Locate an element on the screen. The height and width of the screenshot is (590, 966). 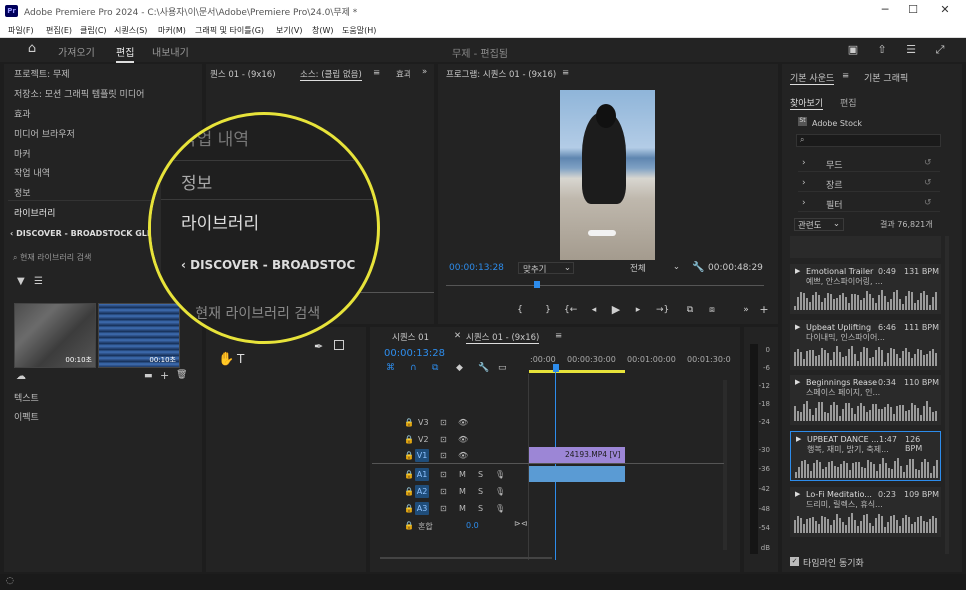
go-to-icon: ⊳⊲ is located at coordinates (520, 523).